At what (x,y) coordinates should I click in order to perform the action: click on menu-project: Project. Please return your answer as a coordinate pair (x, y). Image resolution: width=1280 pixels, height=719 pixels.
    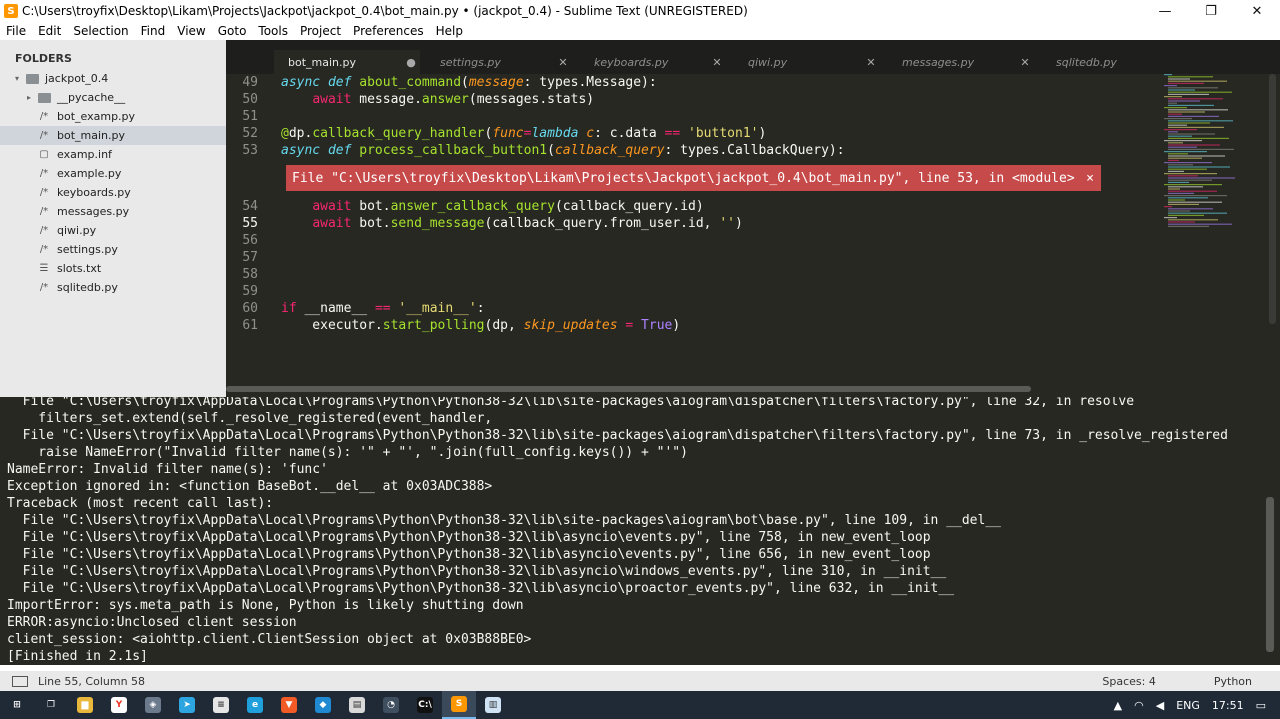
    Looking at the image, I should click on (320, 31).